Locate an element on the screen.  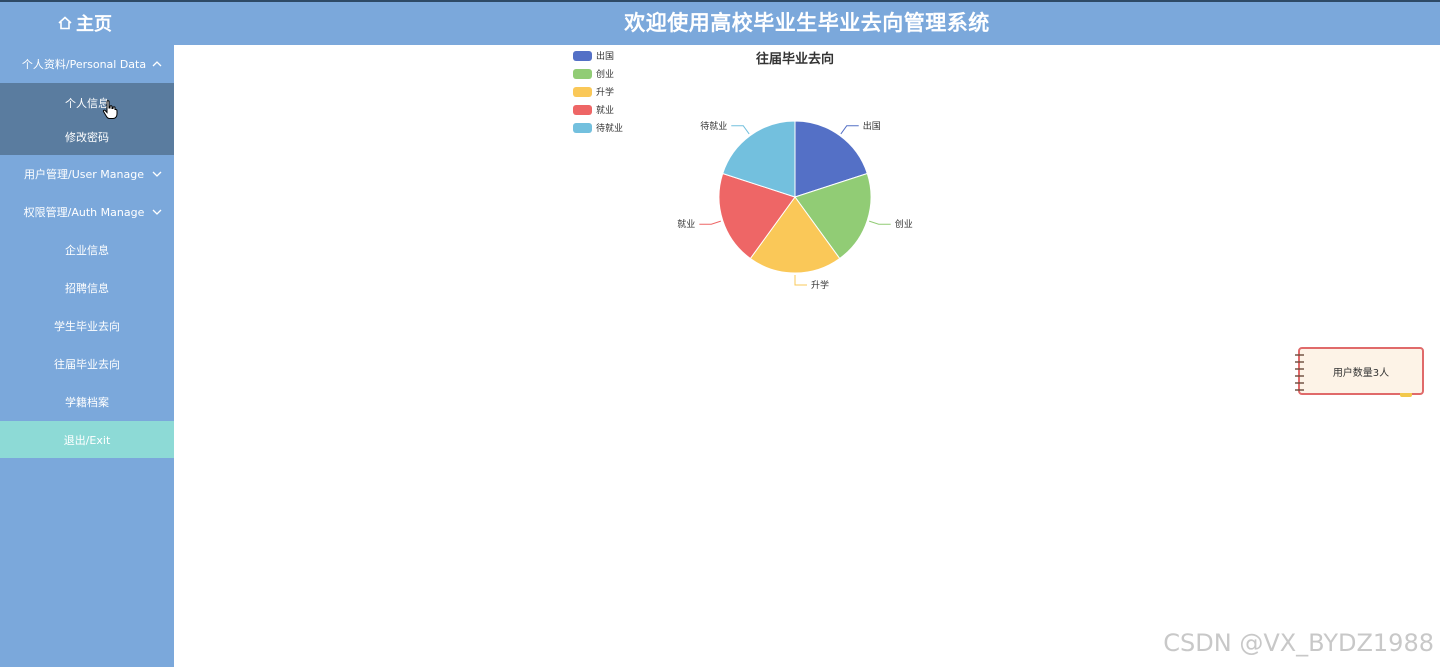
watermark: CSDN @VX_BYDZ1988 is located at coordinates (1298, 643).